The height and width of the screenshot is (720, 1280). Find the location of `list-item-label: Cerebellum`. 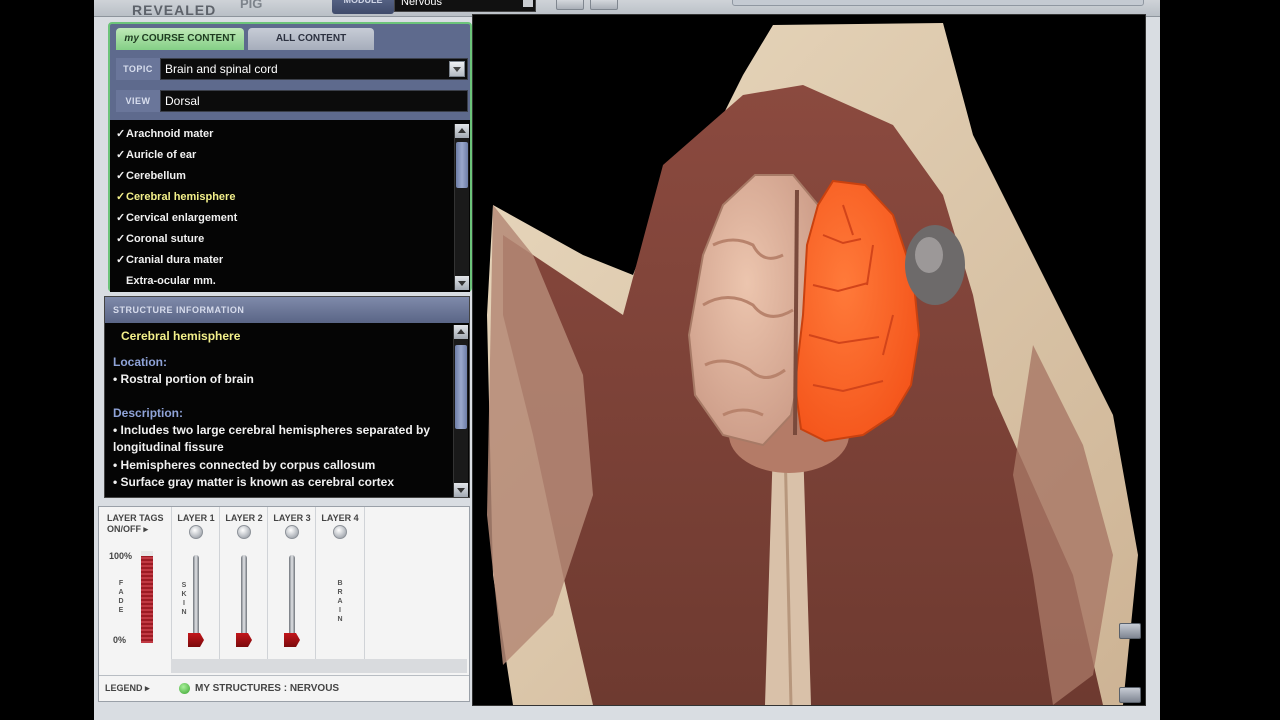

list-item-label: Cerebellum is located at coordinates (156, 176).